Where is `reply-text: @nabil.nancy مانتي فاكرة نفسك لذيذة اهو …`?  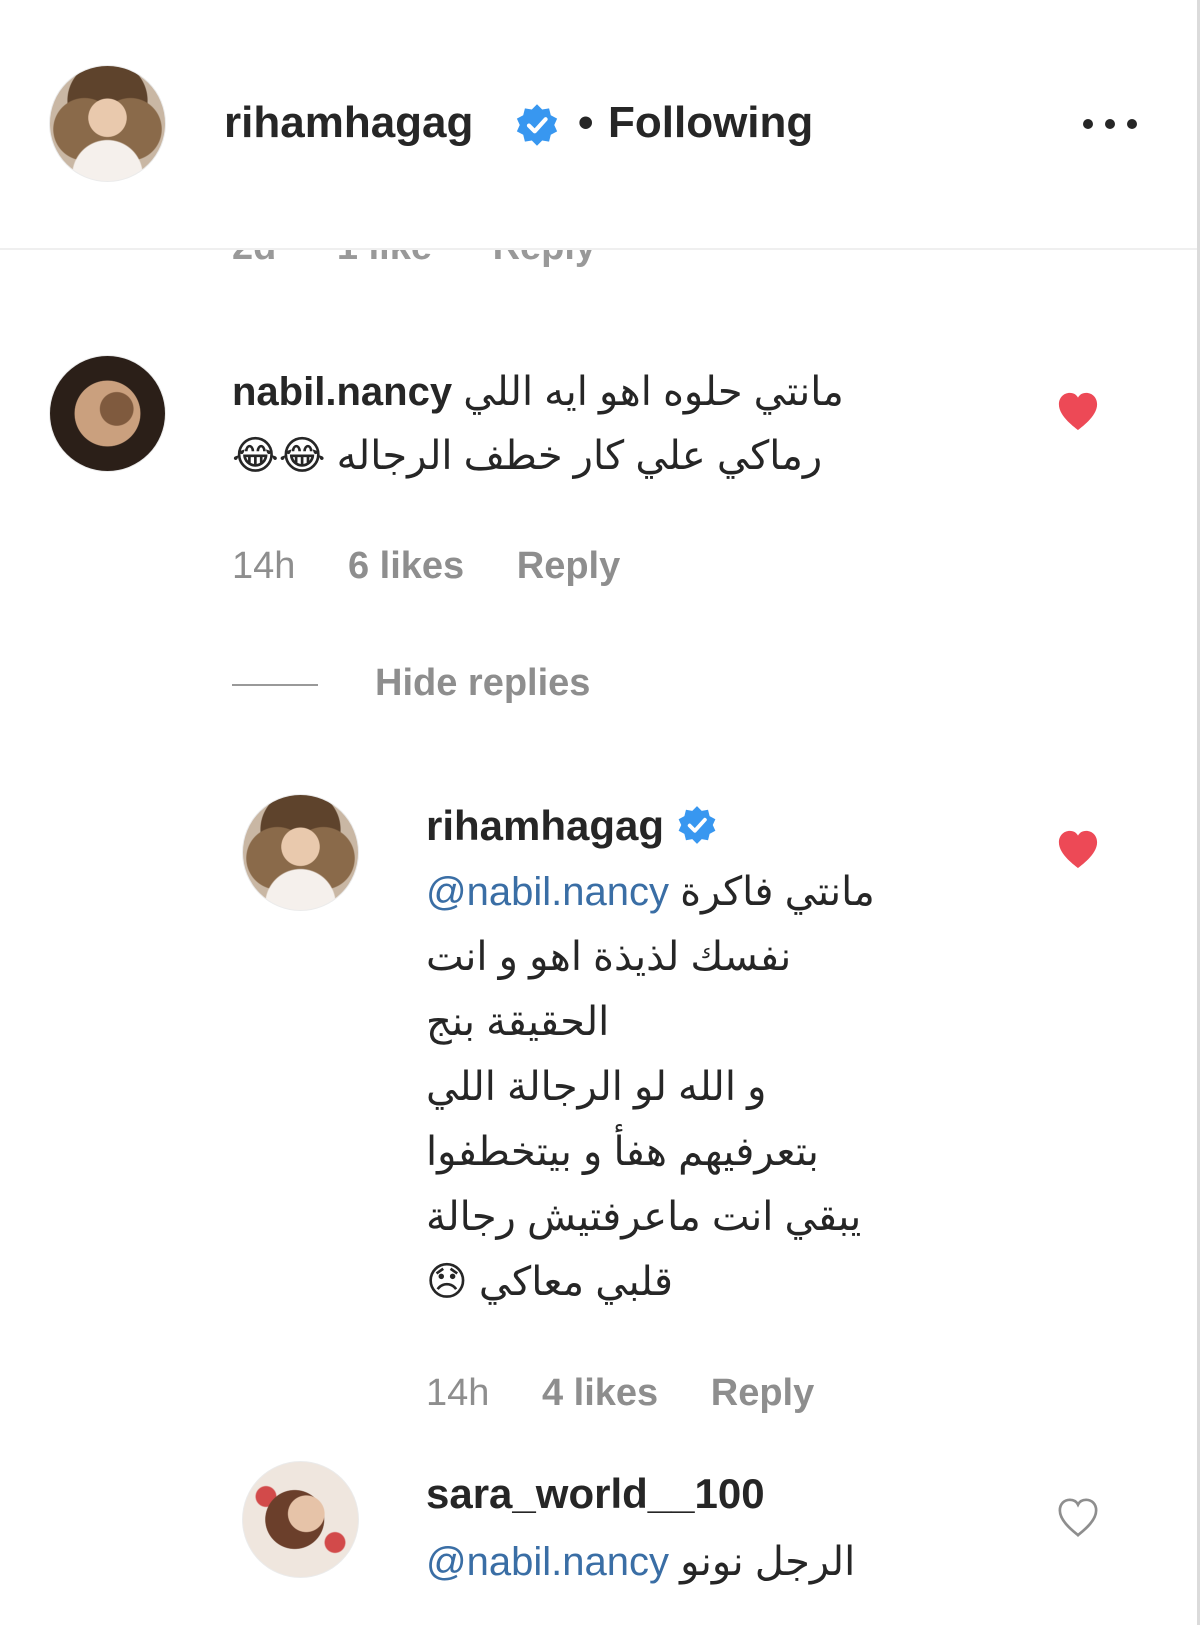 reply-text: @nabil.nancy مانتي فاكرة نفسك لذيذة اهو … is located at coordinates (706, 1087).